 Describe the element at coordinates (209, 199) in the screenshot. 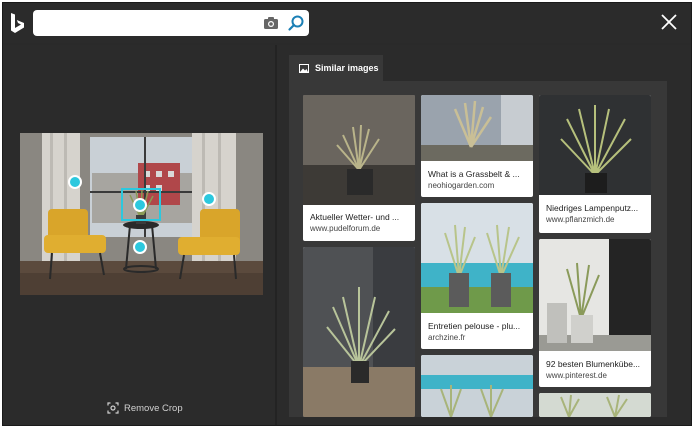

I see `hotspot-chair` at that location.